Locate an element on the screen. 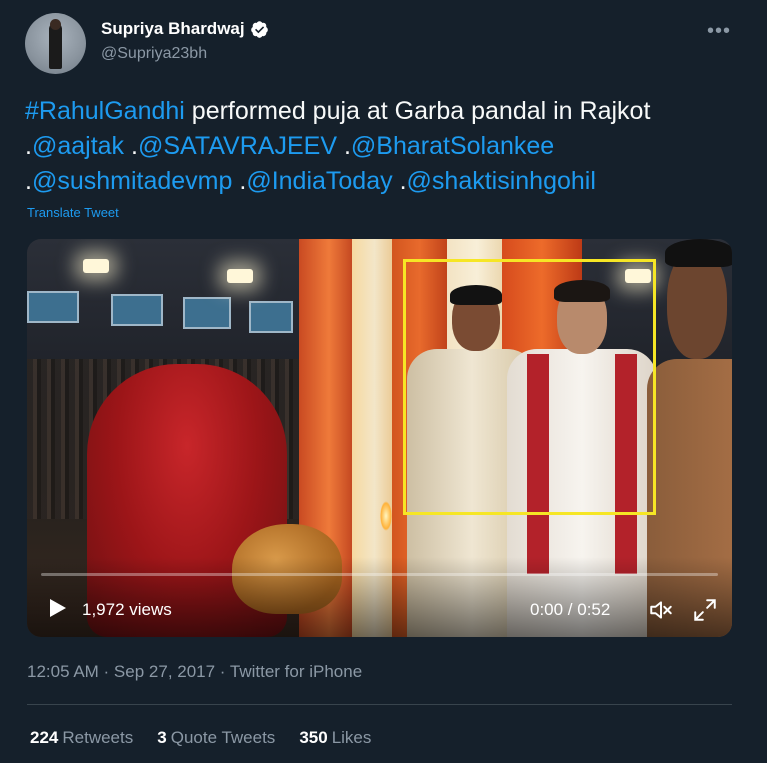  likes-label: Likes is located at coordinates (351, 737).